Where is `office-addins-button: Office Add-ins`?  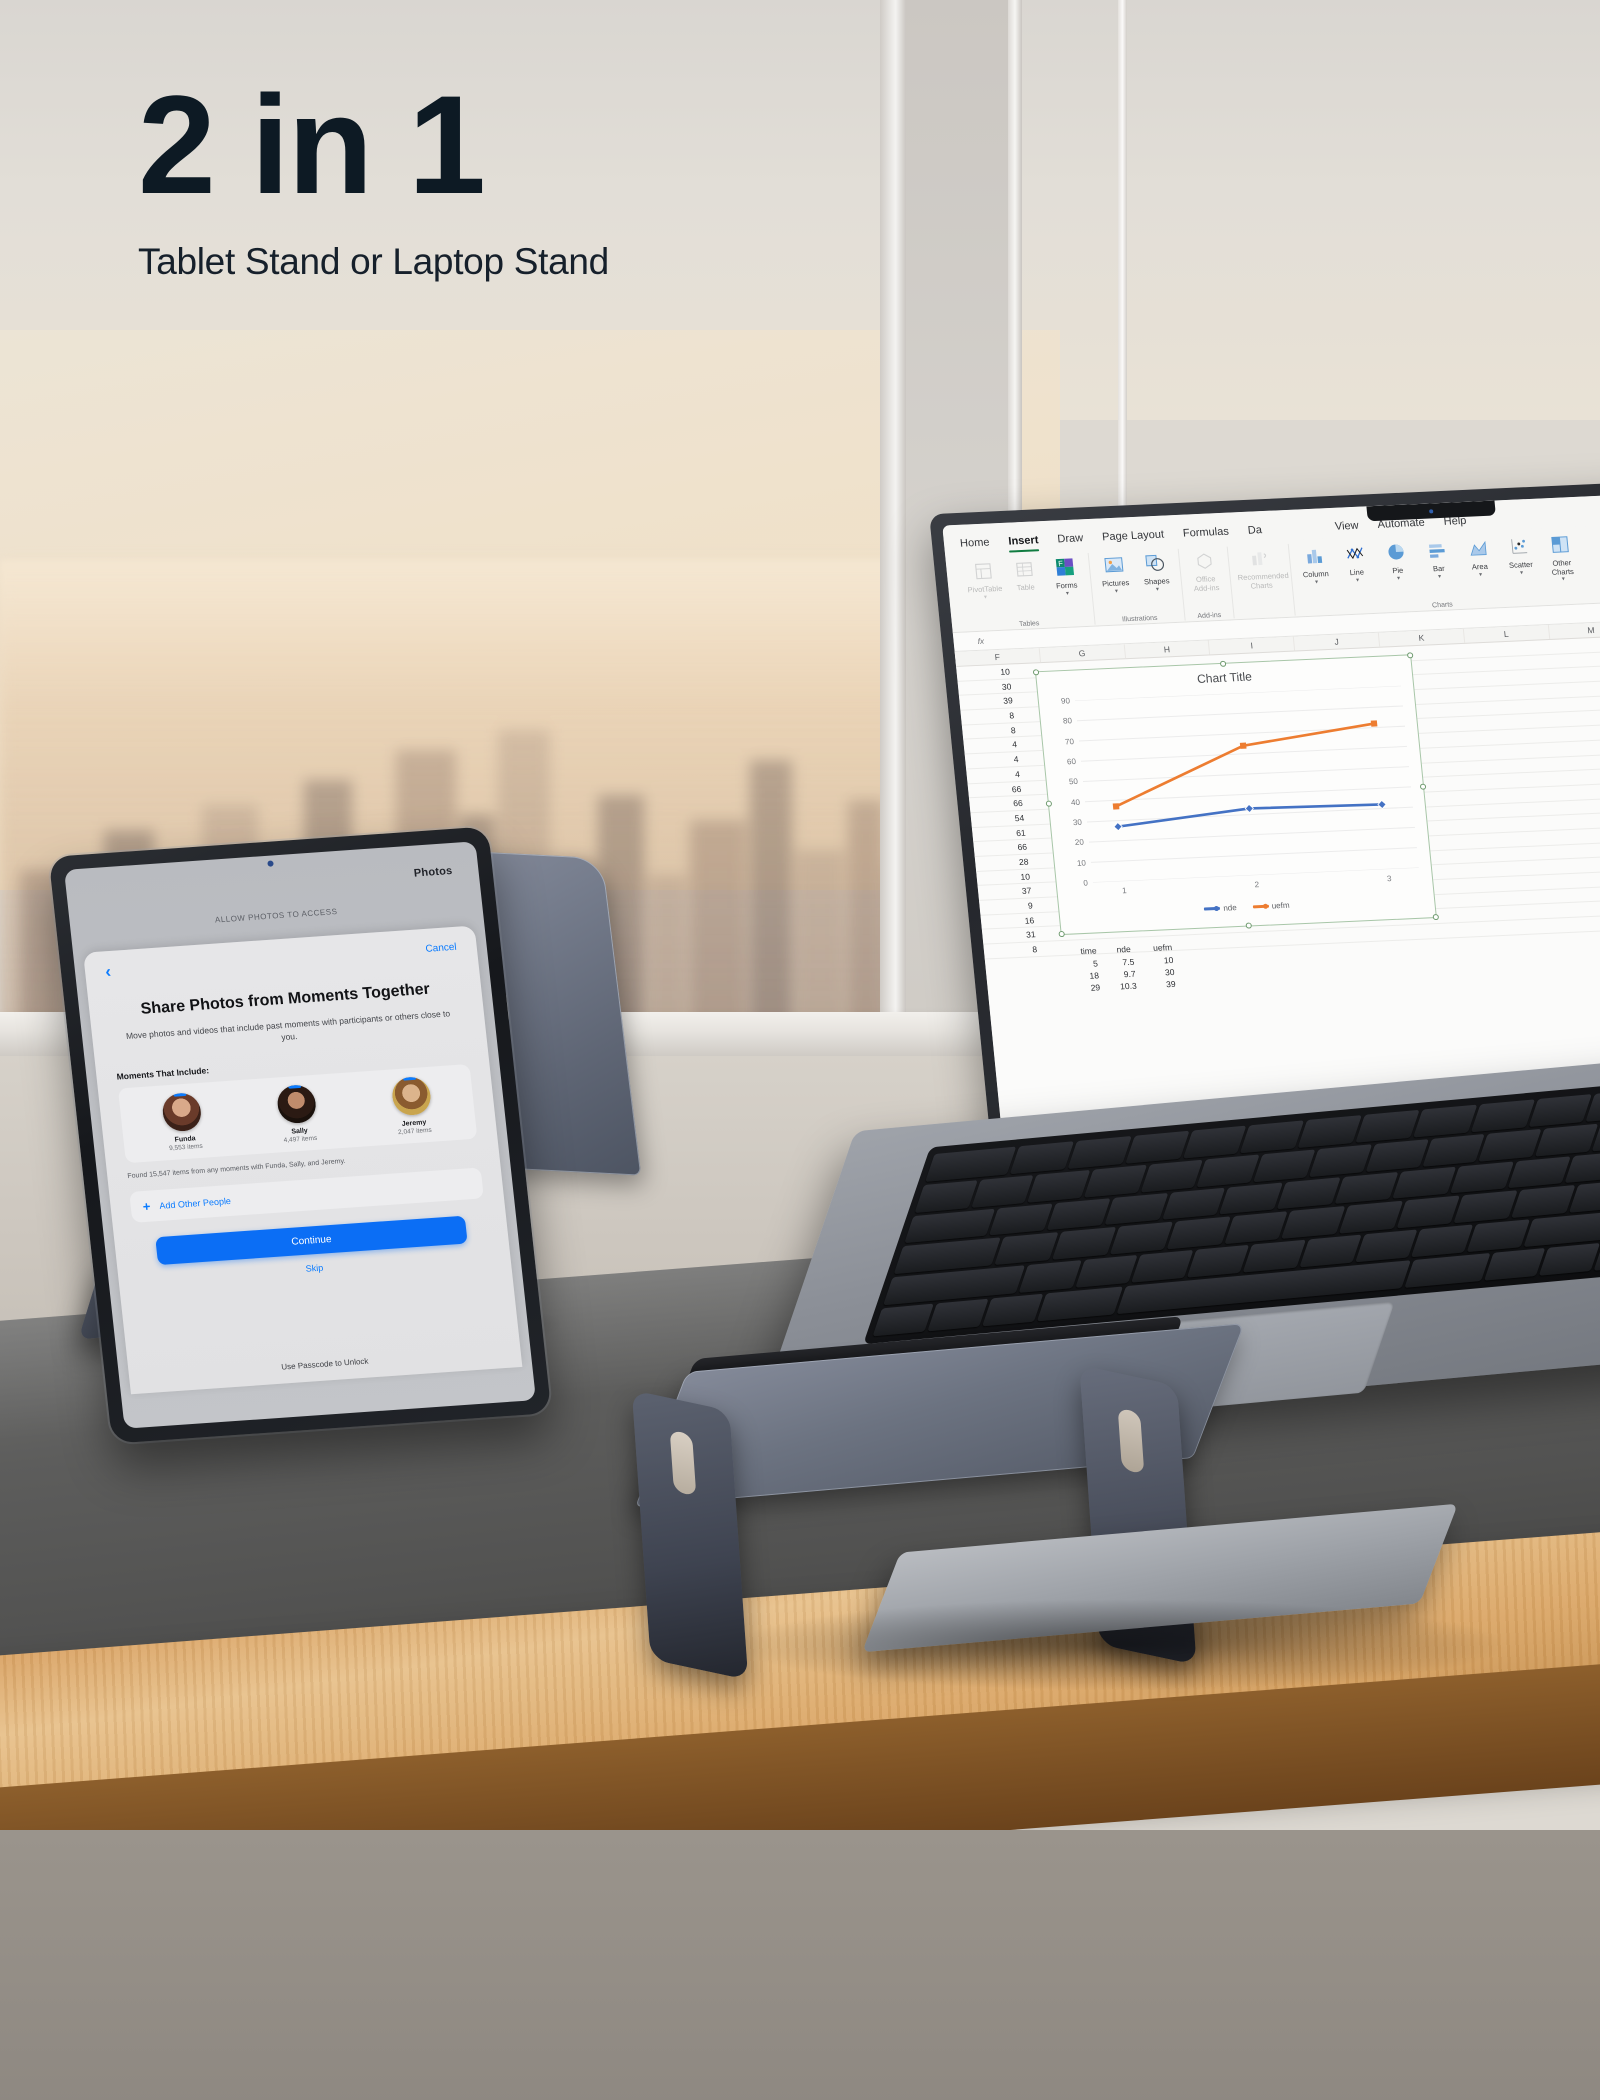 office-addins-button: Office Add-ins is located at coordinates (1205, 570).